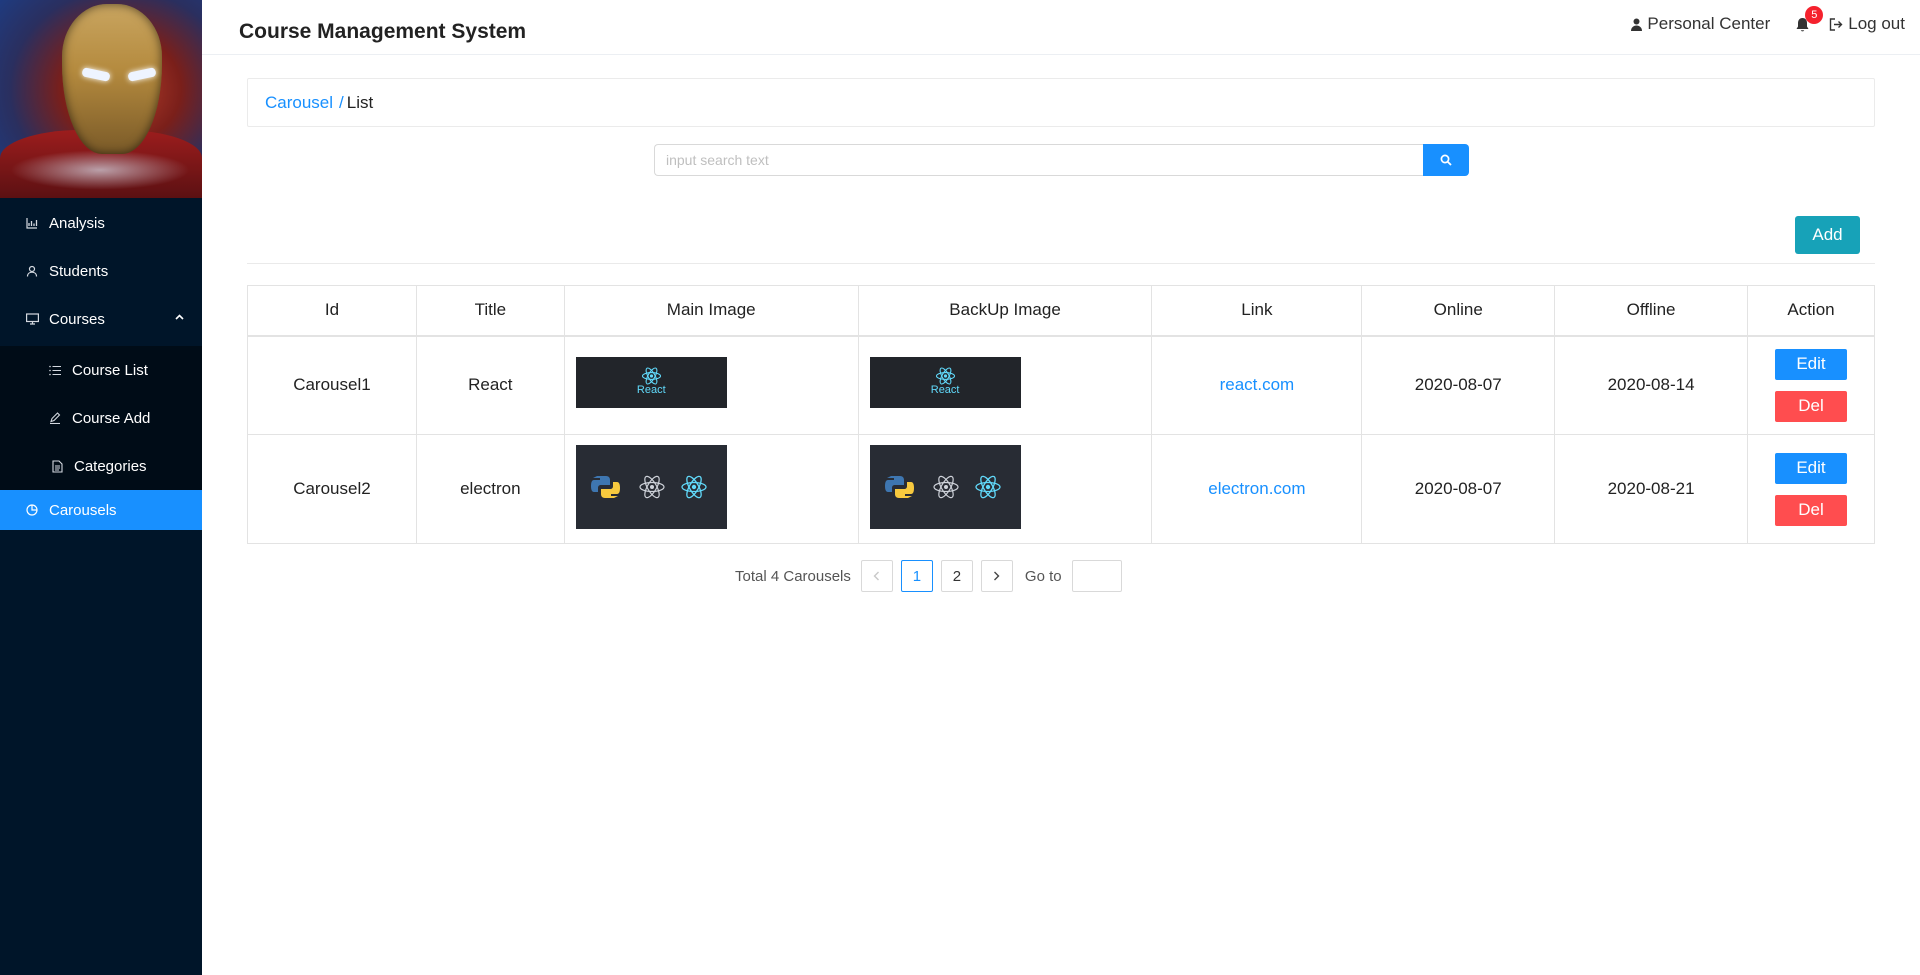 The height and width of the screenshot is (975, 1920). What do you see at coordinates (32, 319) in the screenshot?
I see `desktop-icon` at bounding box center [32, 319].